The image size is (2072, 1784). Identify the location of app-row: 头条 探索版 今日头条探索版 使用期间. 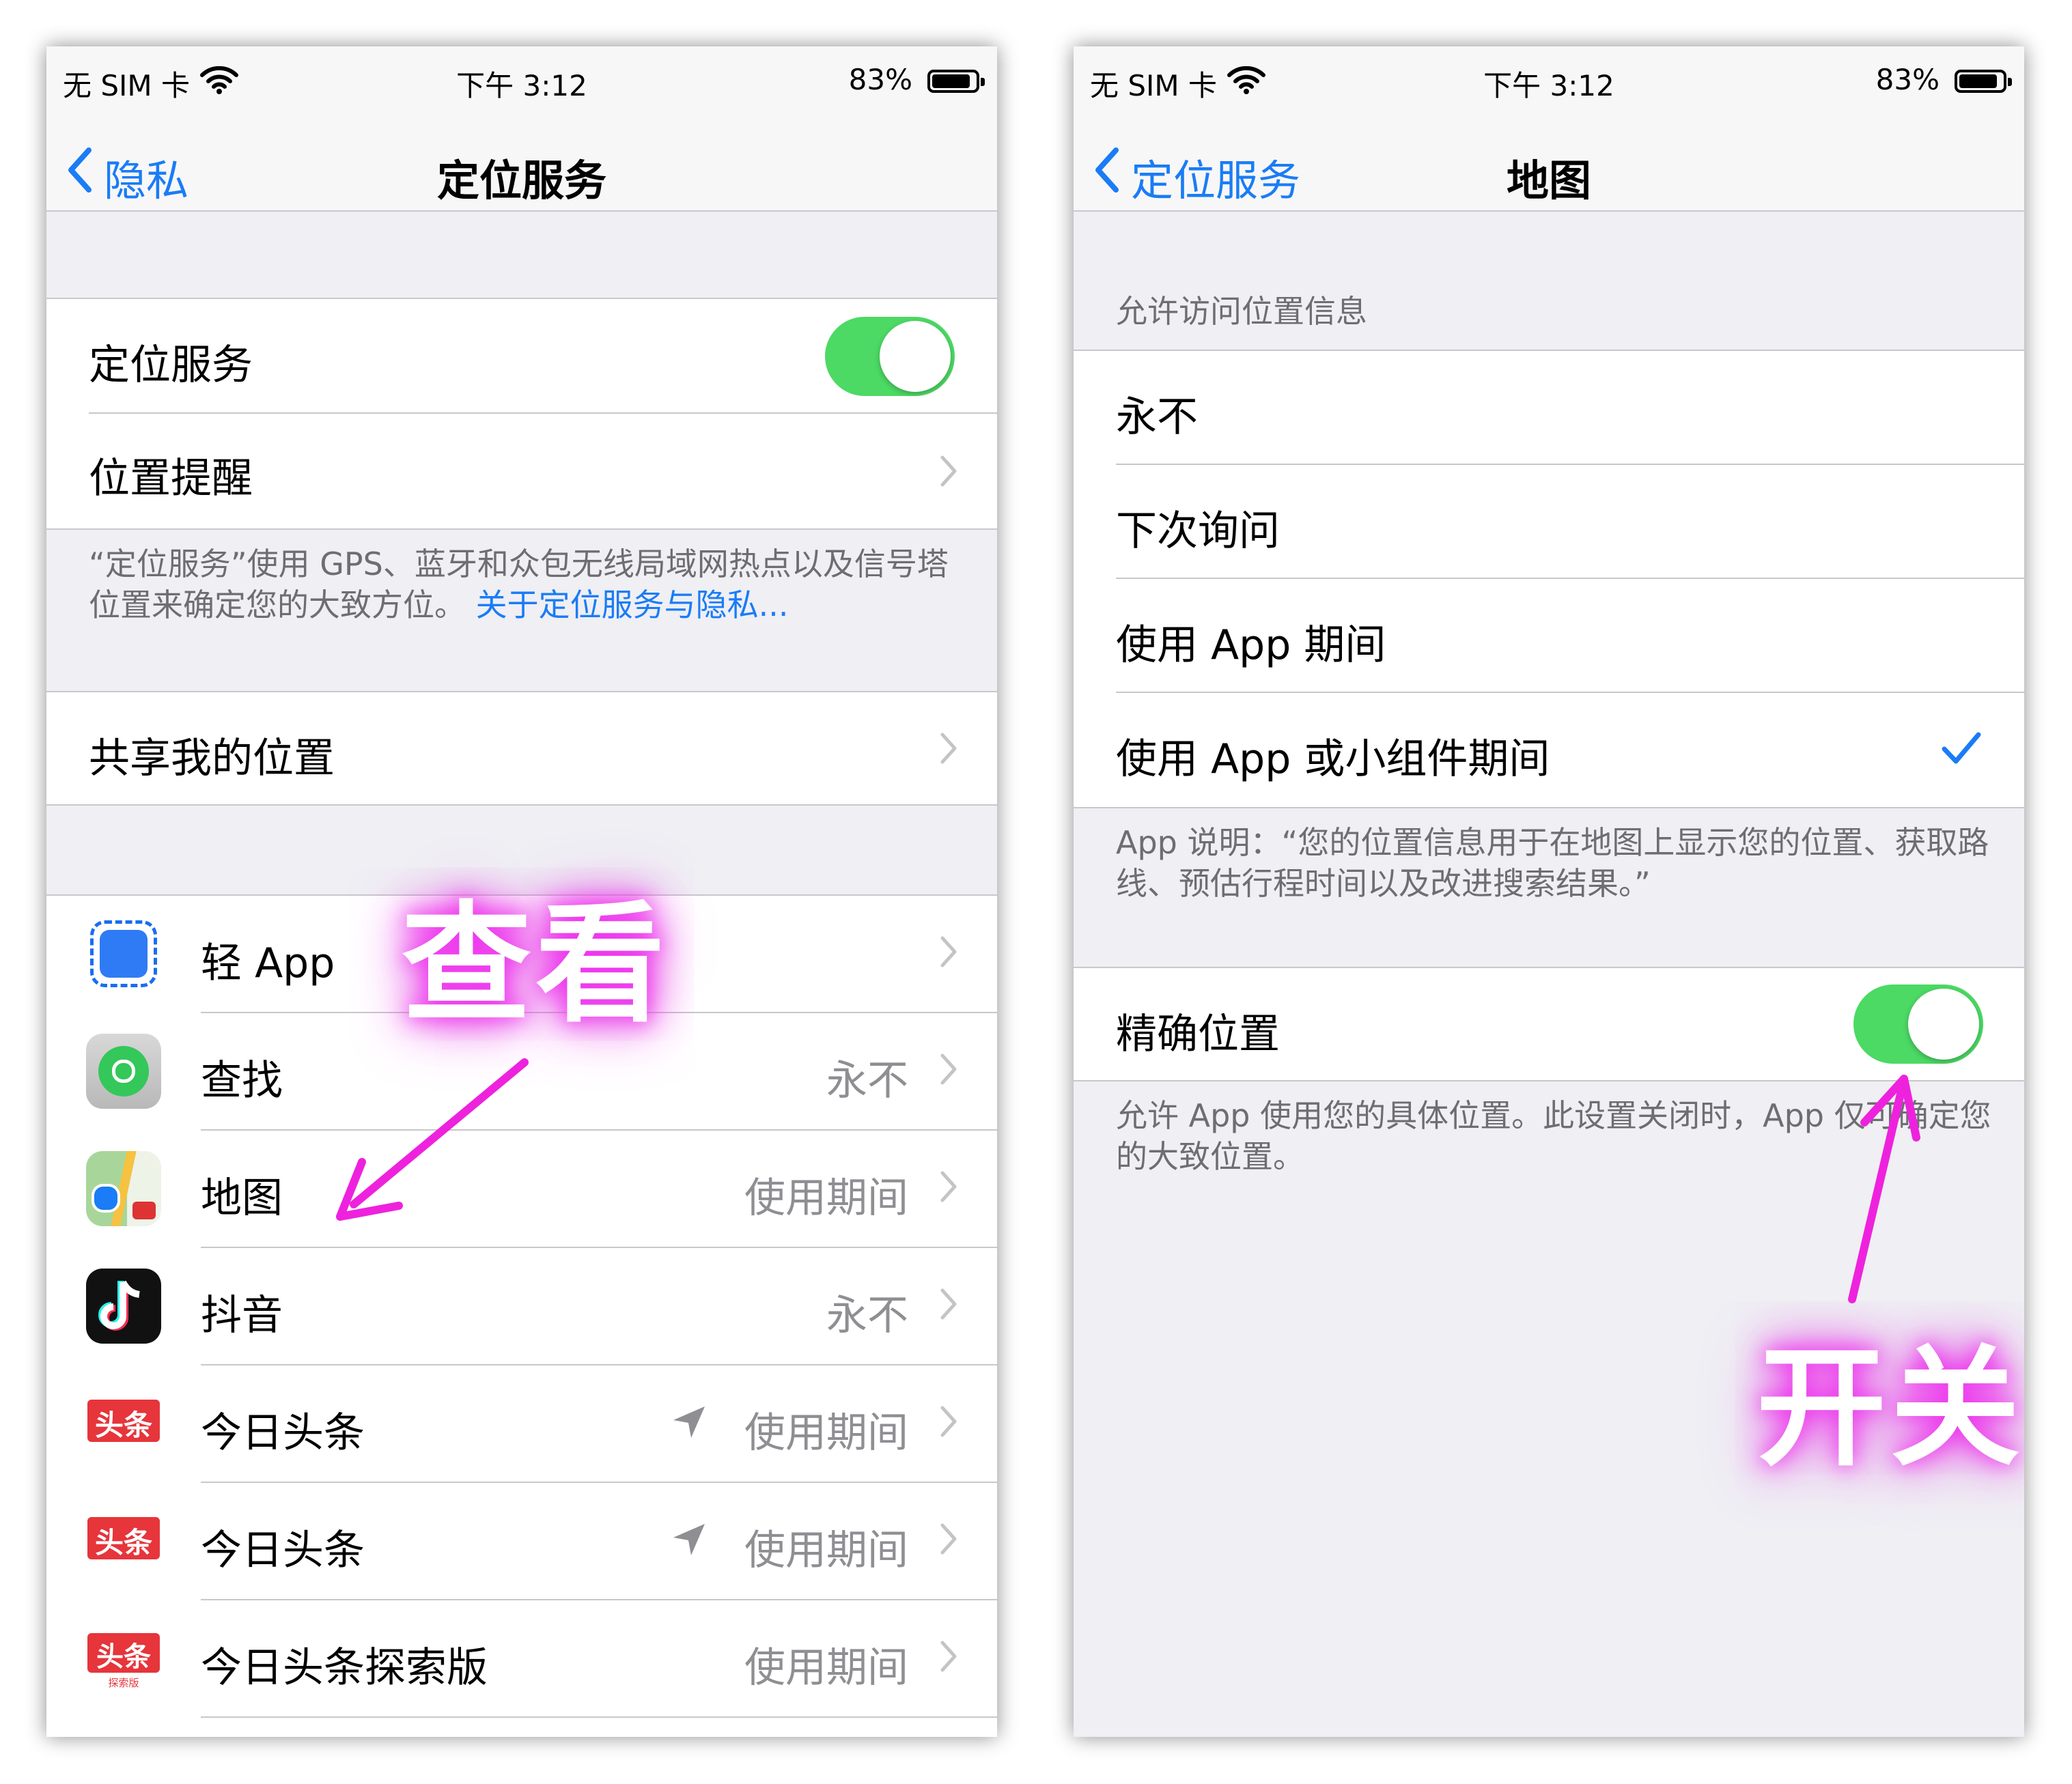
(521, 1658).